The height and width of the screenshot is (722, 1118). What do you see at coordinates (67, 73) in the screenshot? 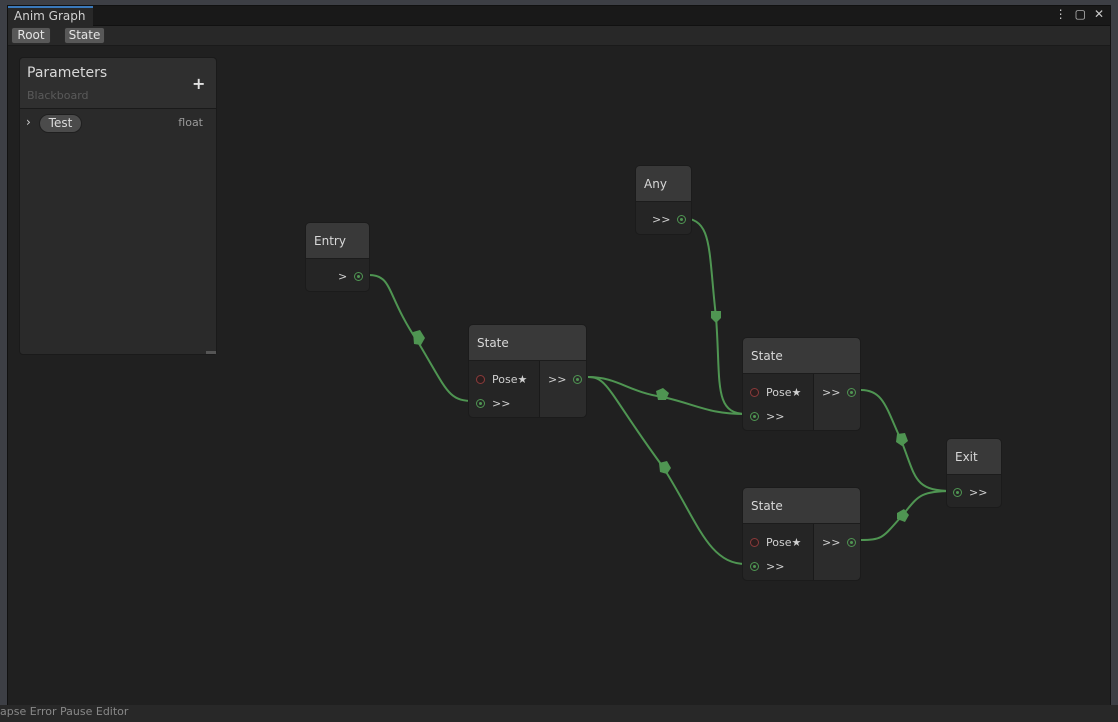
I see `blackboard-title: Parameters` at bounding box center [67, 73].